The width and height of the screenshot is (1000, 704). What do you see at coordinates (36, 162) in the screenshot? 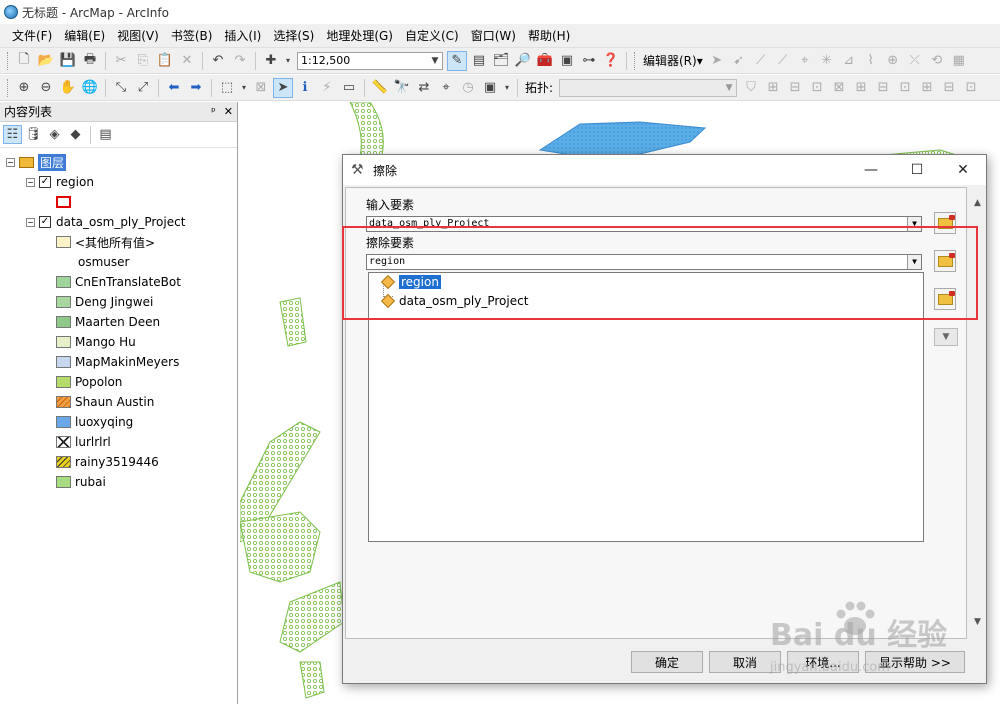
I see `tree-node-layers: − 图层` at bounding box center [36, 162].